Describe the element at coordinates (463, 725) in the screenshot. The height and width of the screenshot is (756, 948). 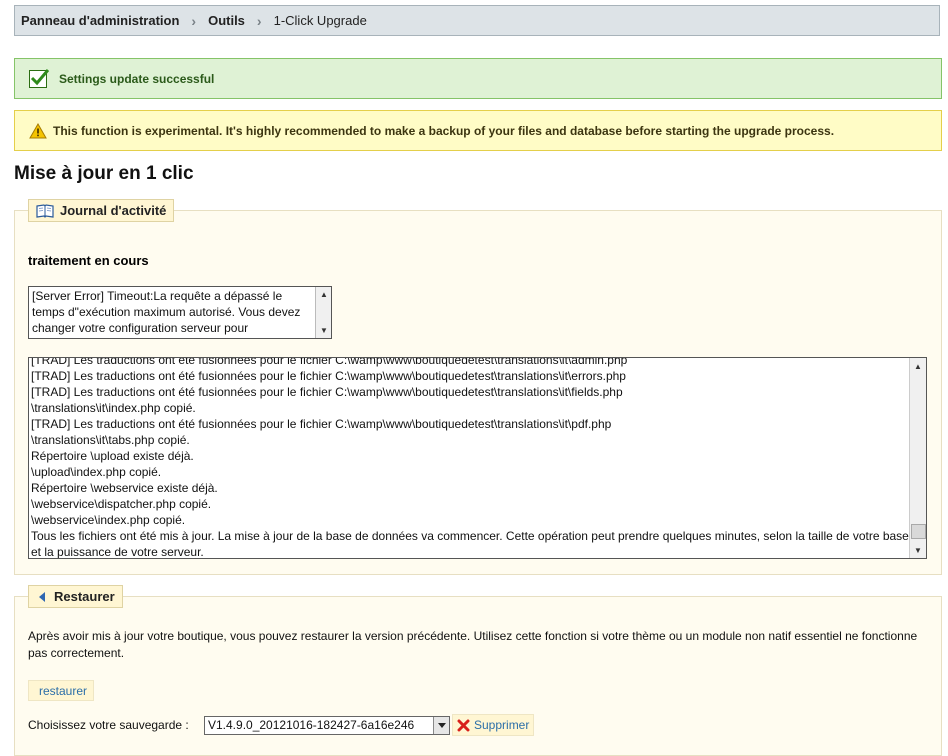
I see `delete-icon` at that location.